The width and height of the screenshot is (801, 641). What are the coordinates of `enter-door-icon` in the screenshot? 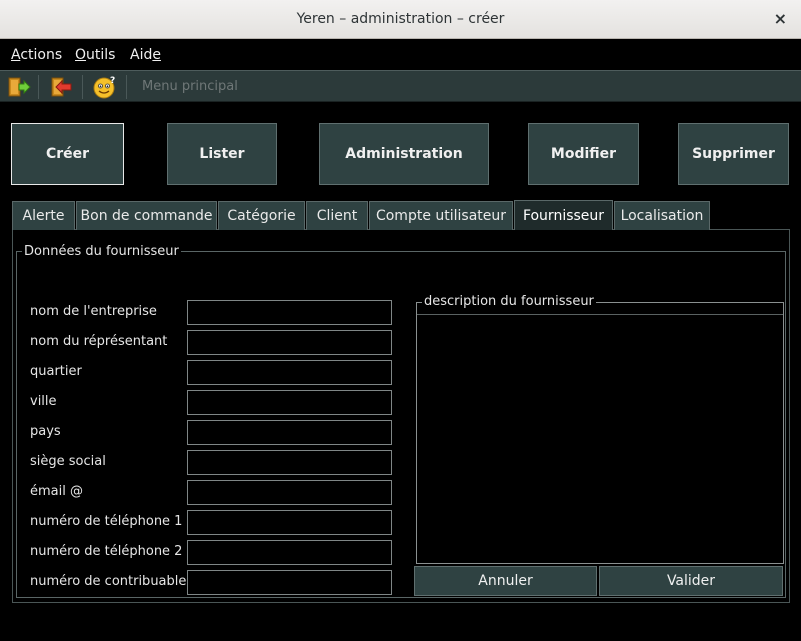 It's located at (19, 86).